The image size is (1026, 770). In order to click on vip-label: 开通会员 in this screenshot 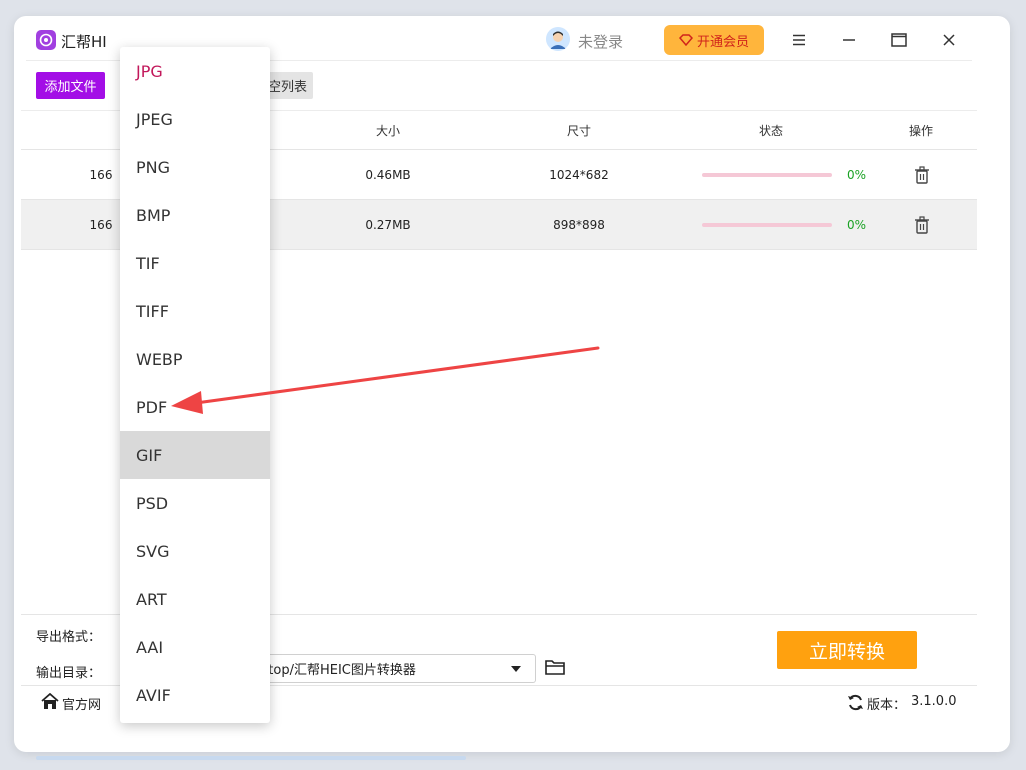, I will do `click(722, 42)`.